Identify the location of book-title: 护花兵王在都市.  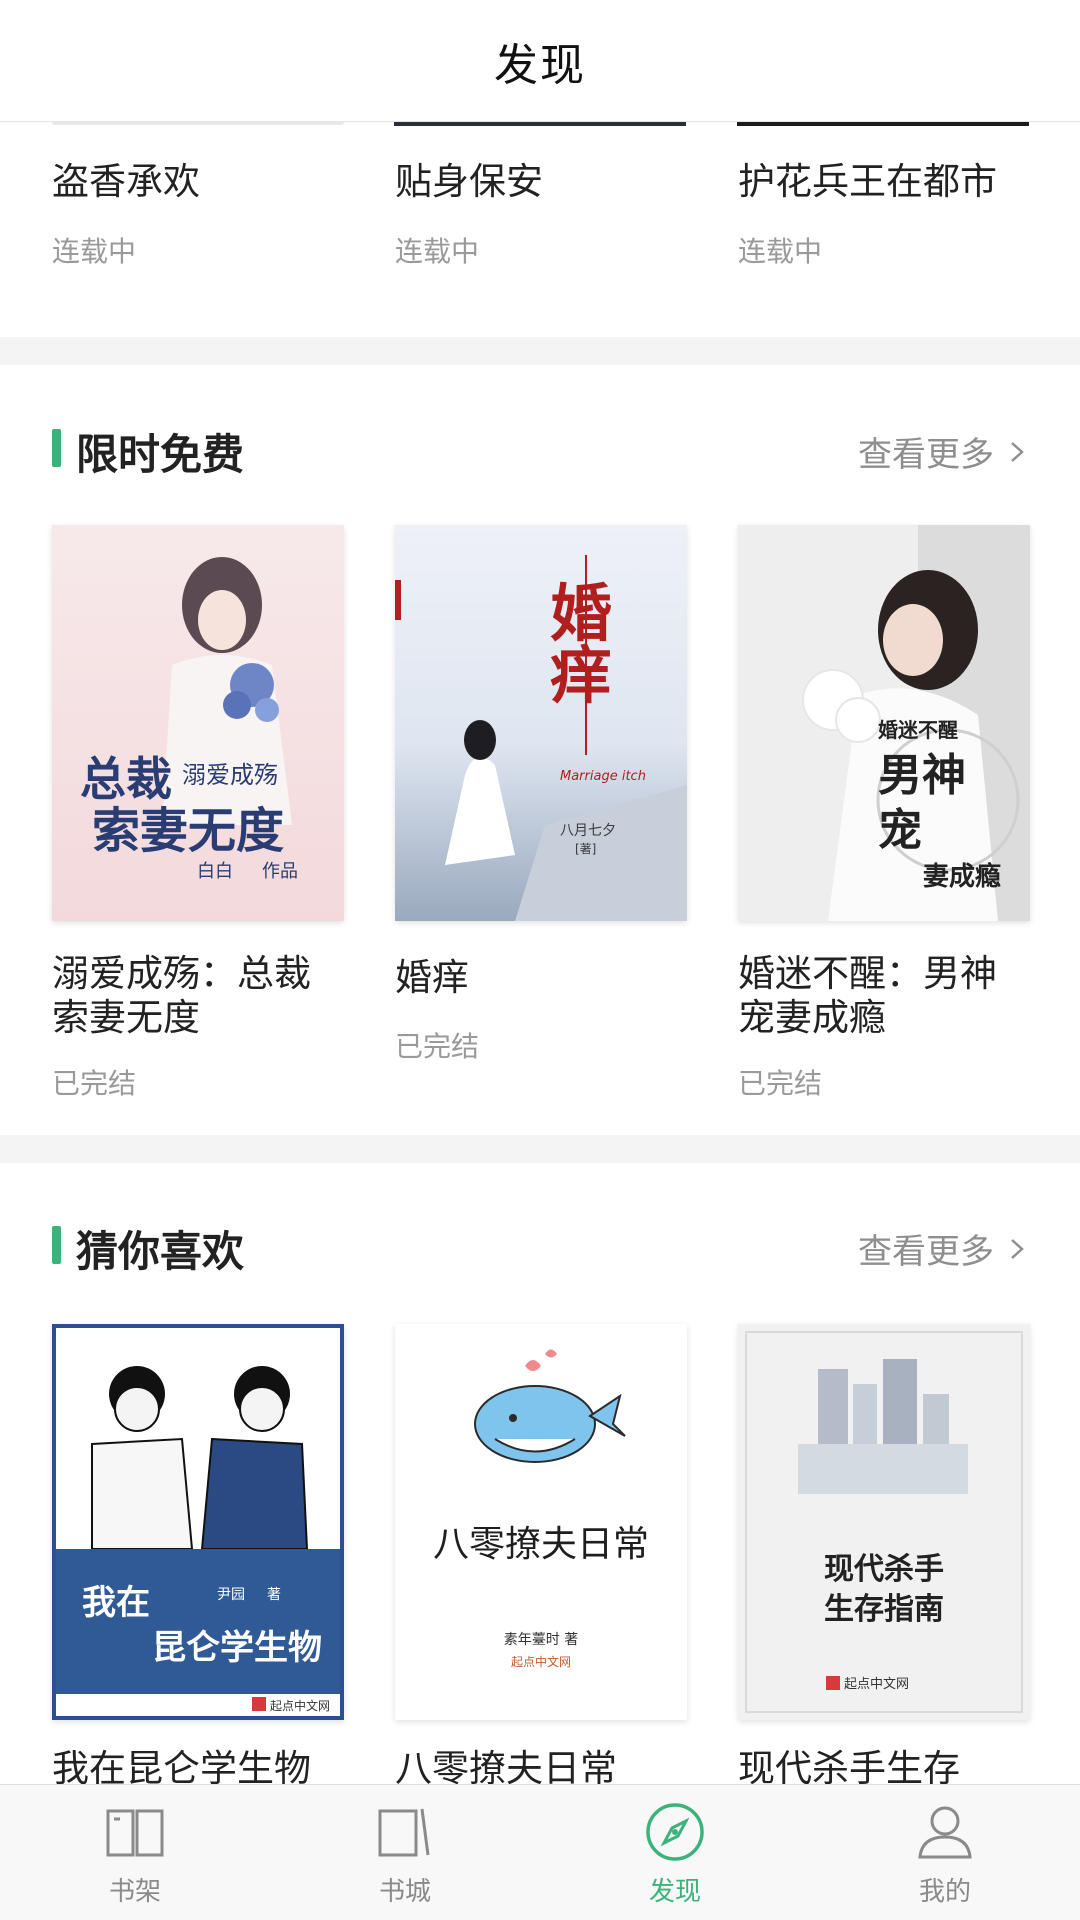
(867, 182).